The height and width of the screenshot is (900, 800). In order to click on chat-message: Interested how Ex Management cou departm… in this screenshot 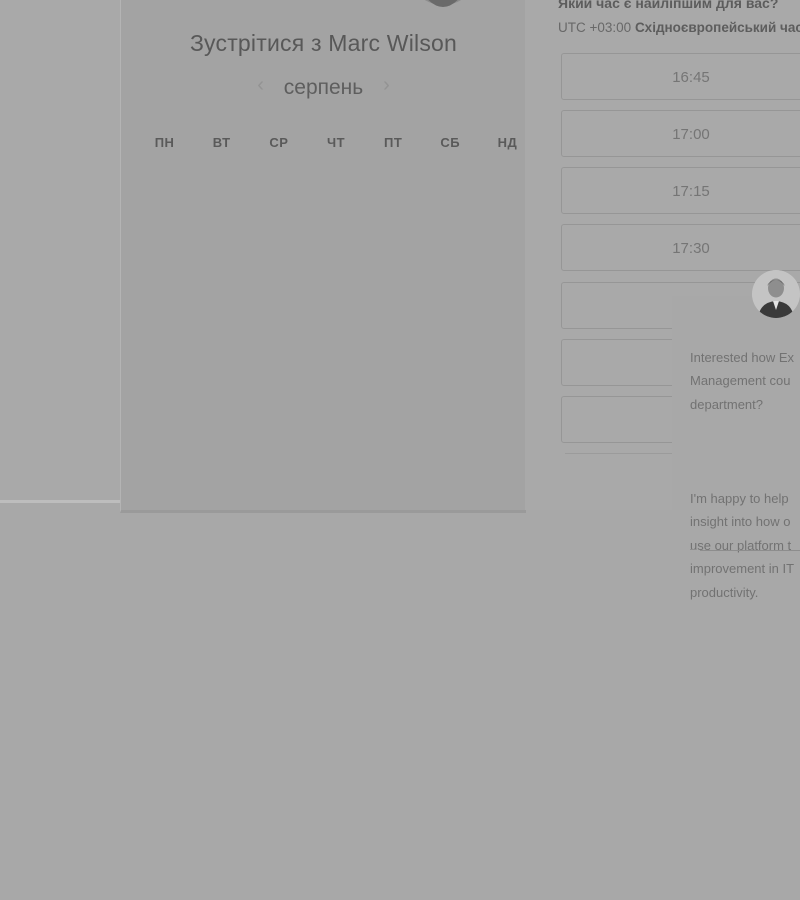, I will do `click(745, 475)`.